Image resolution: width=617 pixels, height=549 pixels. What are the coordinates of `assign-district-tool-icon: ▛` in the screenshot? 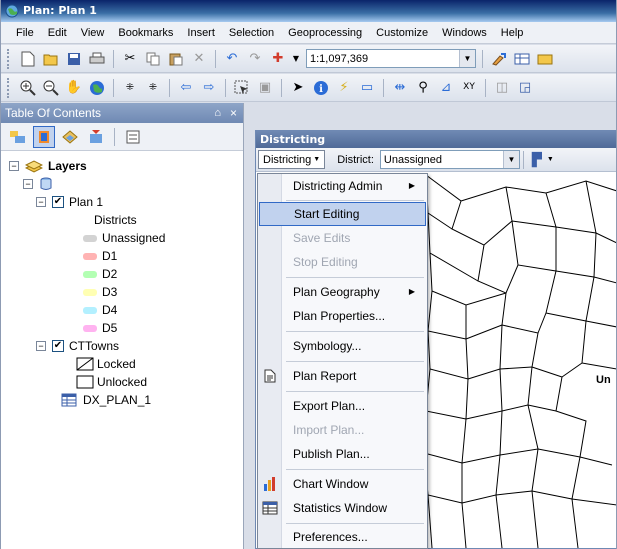 It's located at (537, 160).